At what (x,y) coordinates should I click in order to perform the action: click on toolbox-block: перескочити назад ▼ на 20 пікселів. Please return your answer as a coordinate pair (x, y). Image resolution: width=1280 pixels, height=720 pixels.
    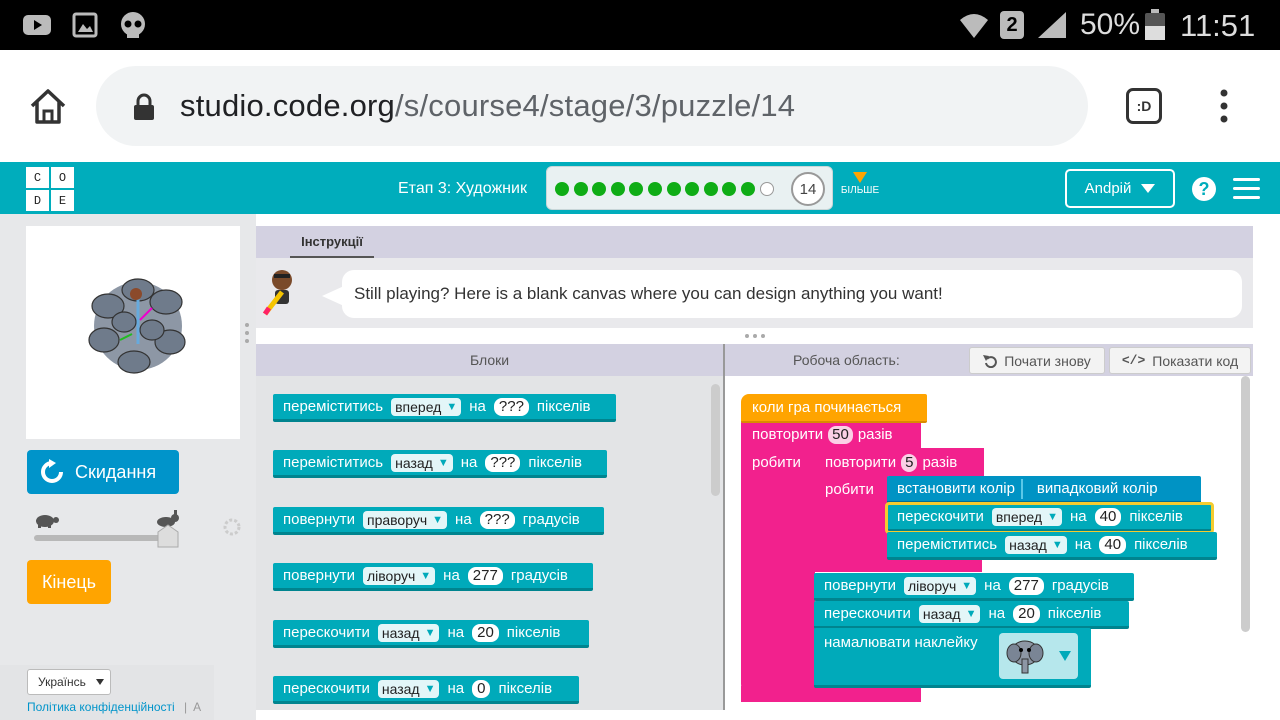
    Looking at the image, I should click on (431, 634).